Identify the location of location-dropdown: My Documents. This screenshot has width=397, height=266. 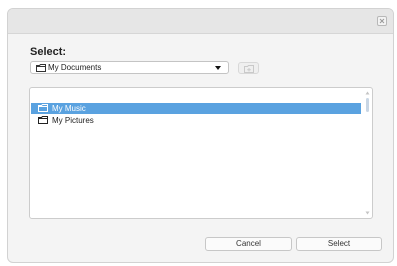
(129, 67).